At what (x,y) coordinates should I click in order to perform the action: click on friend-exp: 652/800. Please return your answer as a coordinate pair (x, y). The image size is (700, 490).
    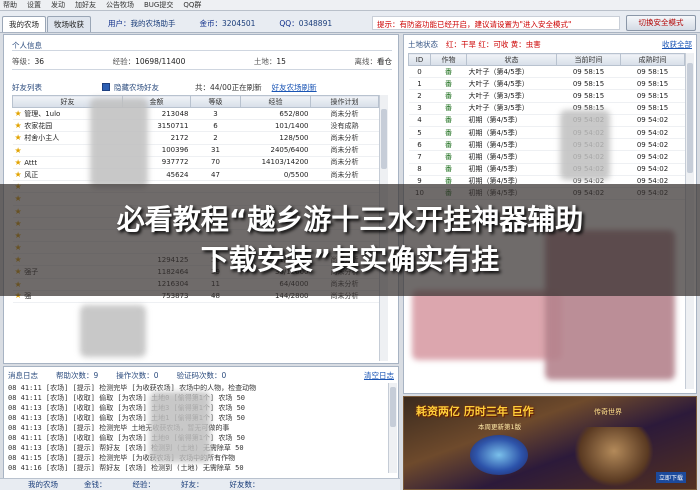
    Looking at the image, I should click on (275, 114).